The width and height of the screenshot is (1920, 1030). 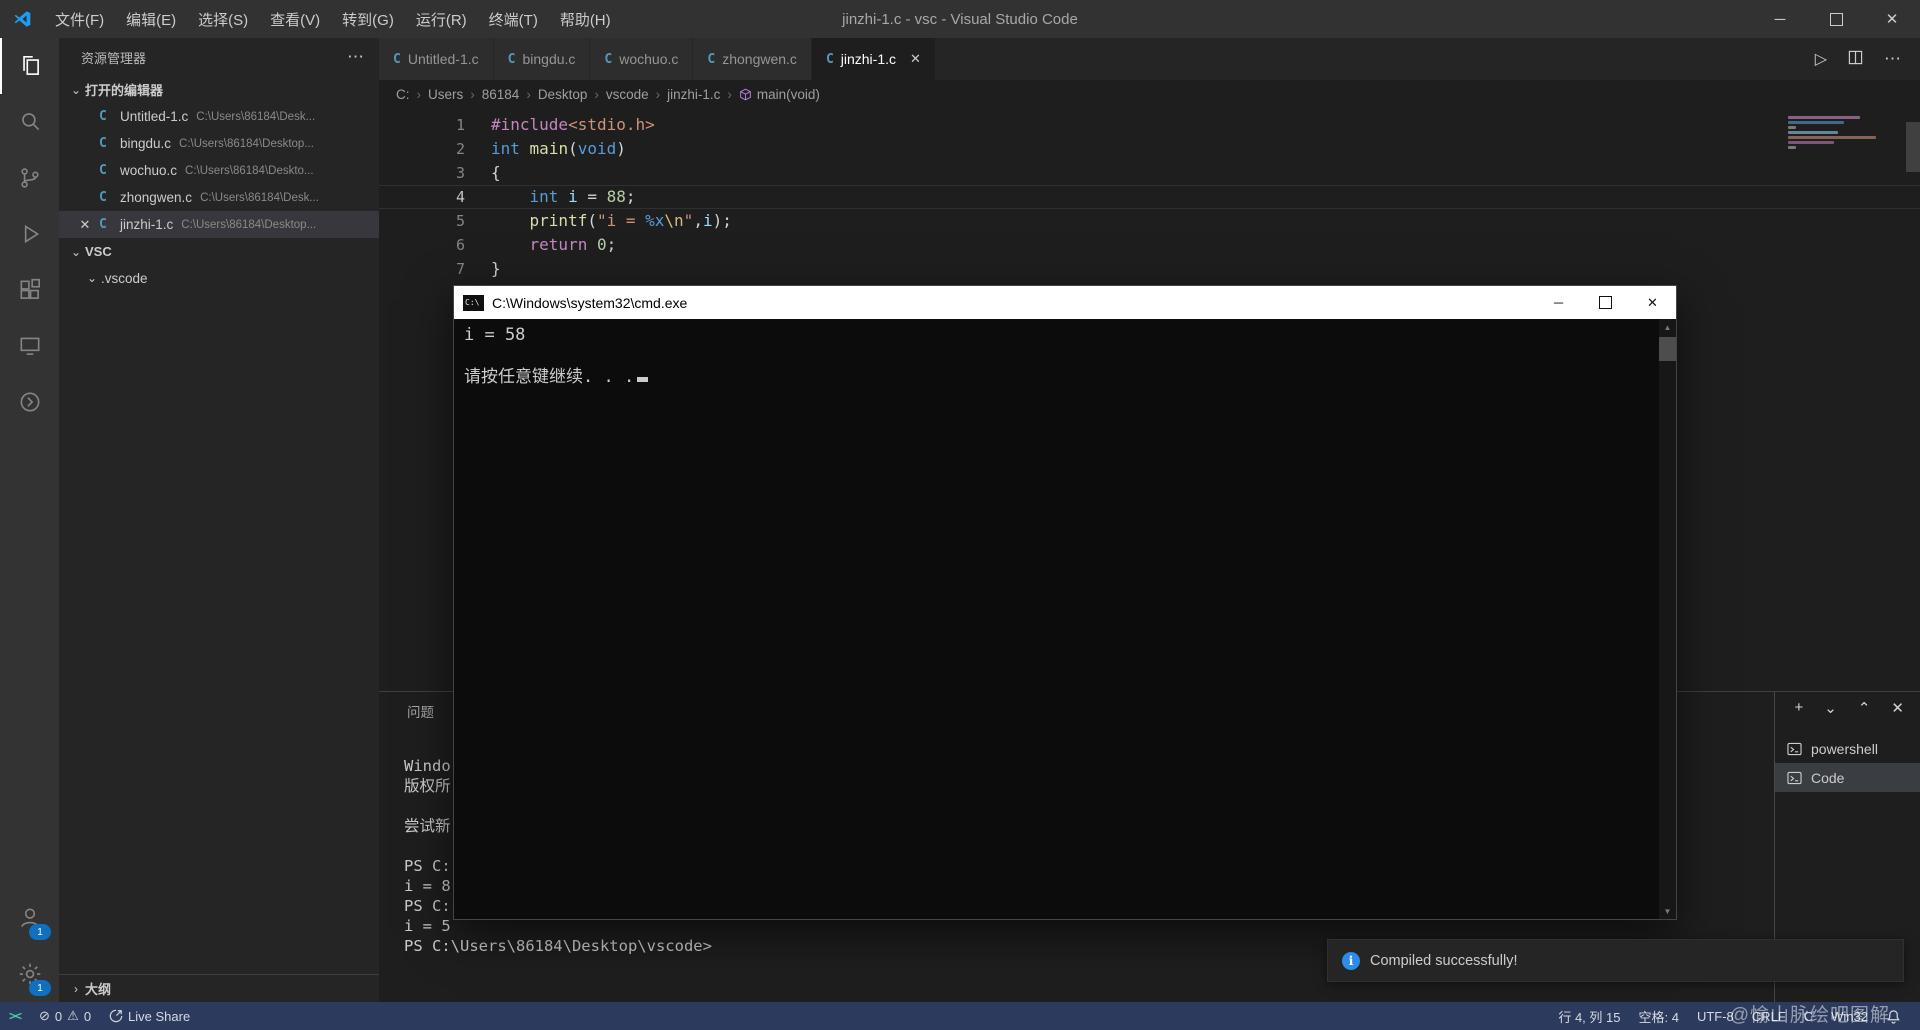 I want to click on close-icon: ✕, so click(x=85, y=225).